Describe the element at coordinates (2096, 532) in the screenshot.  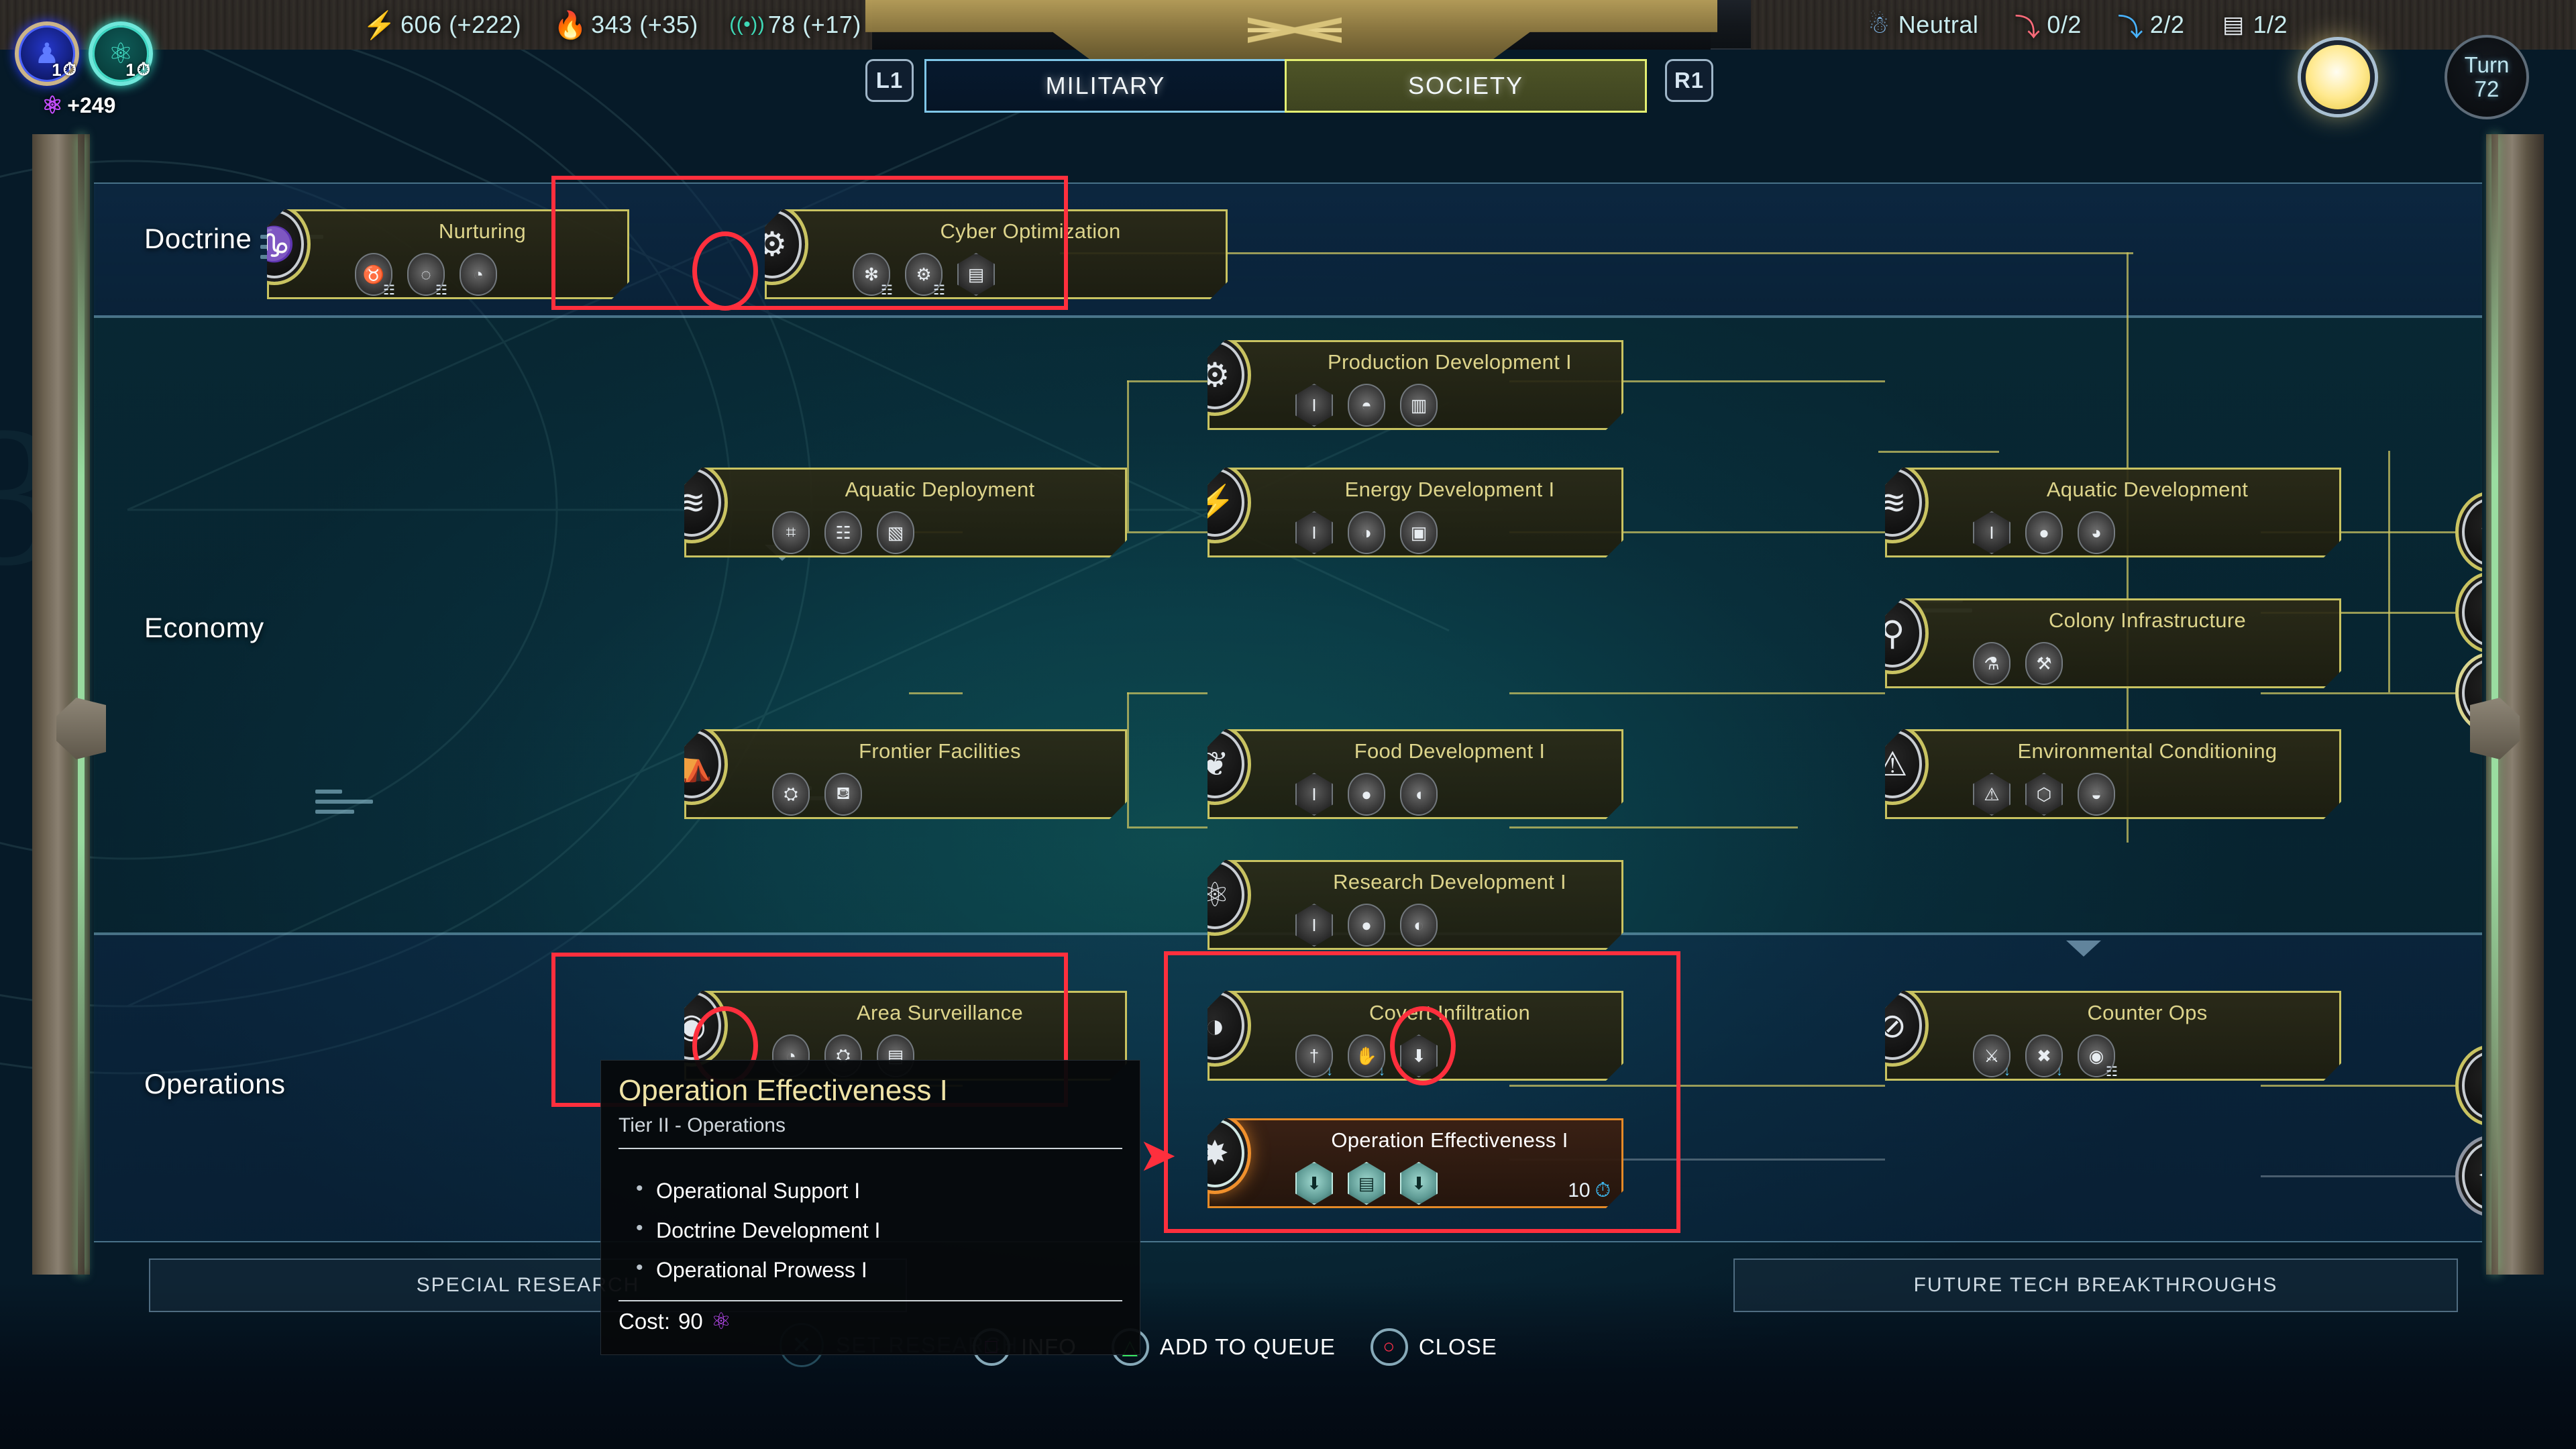
I see `chip-sea-colony-icon: ◕` at that location.